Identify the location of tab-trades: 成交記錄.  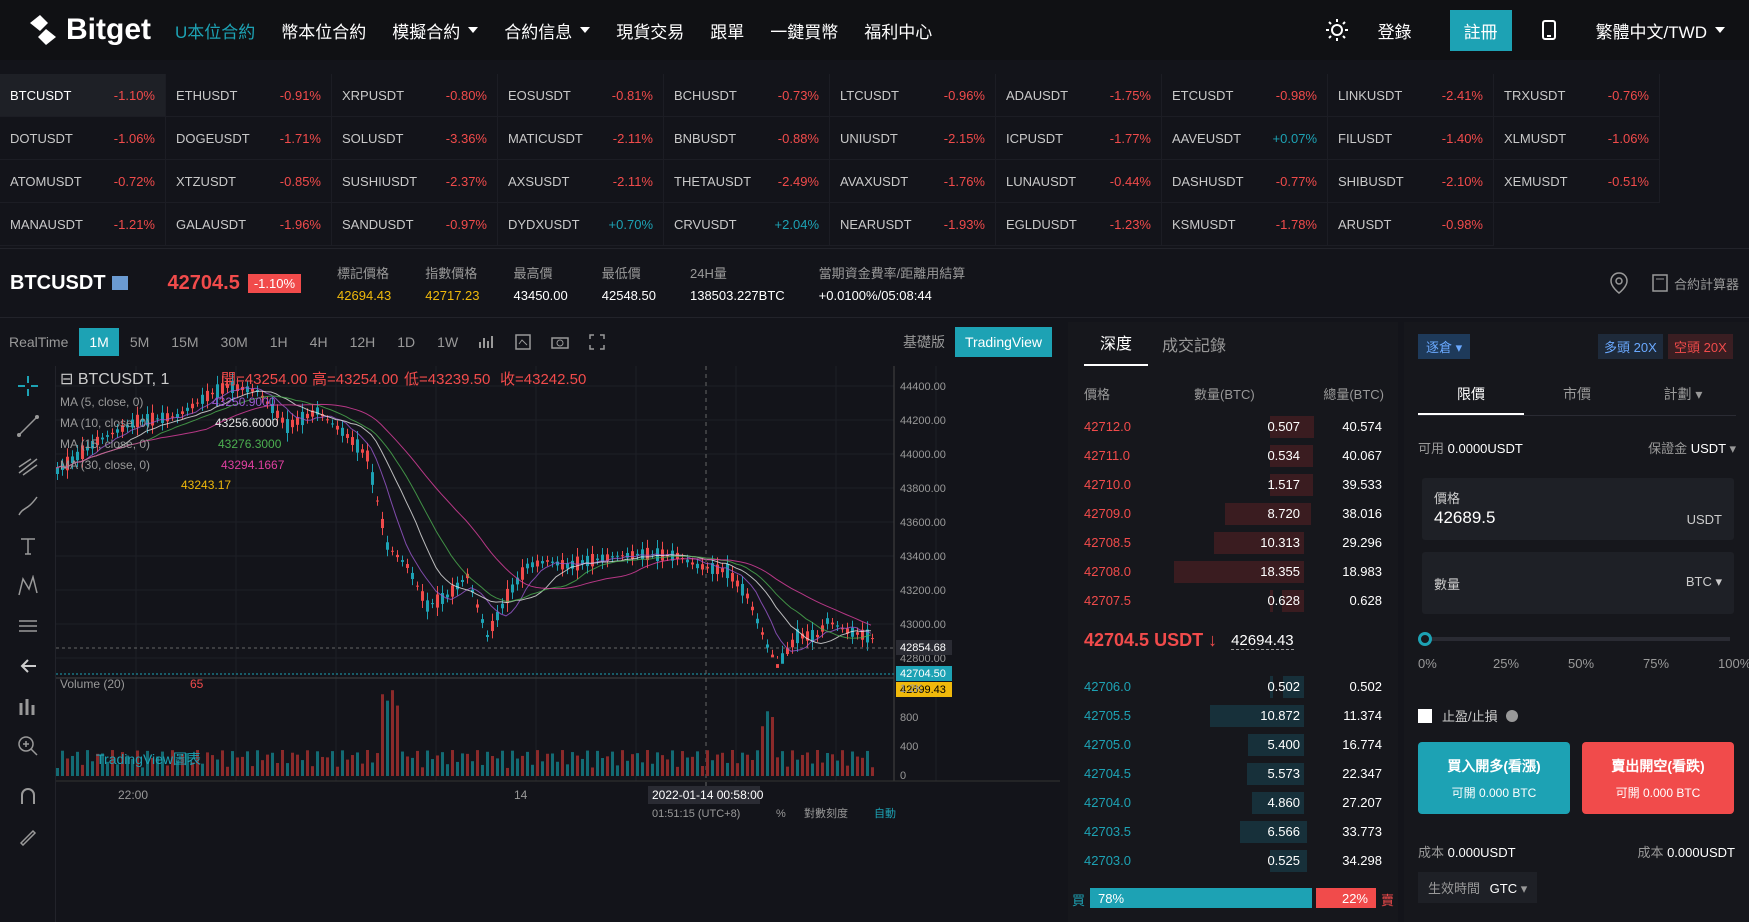
(1187, 349).